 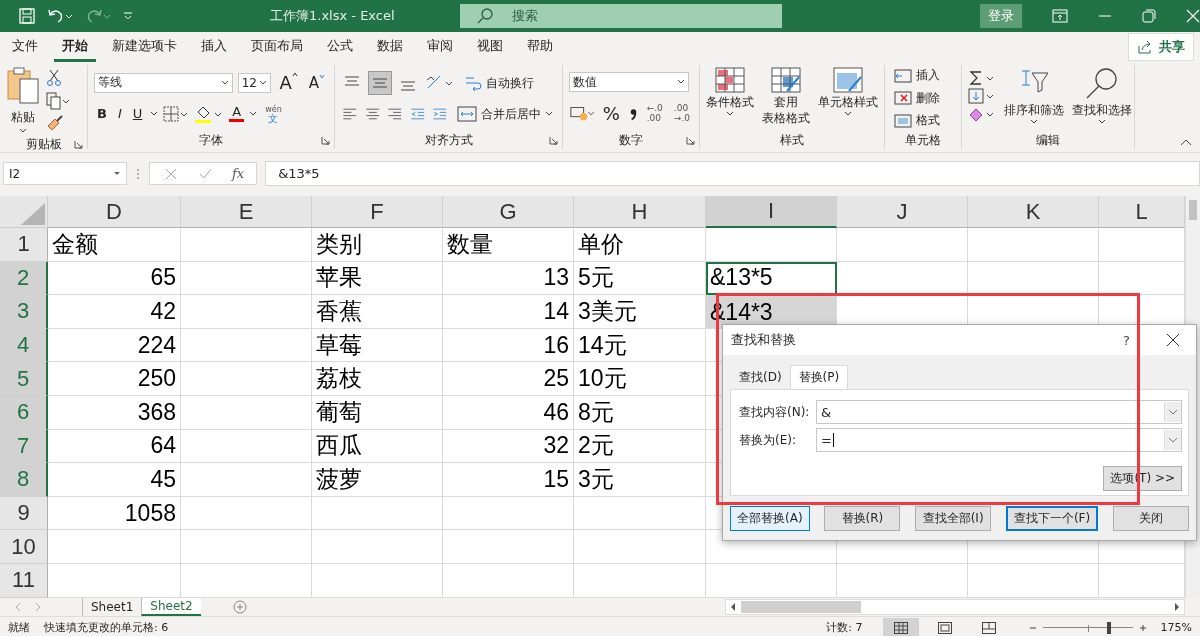 I want to click on font-size-field: 12, so click(x=254, y=82).